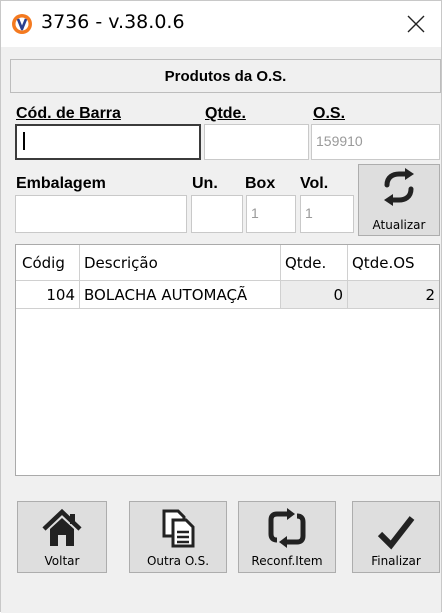  I want to click on reconf-item-label: Reconf.Item, so click(287, 561).